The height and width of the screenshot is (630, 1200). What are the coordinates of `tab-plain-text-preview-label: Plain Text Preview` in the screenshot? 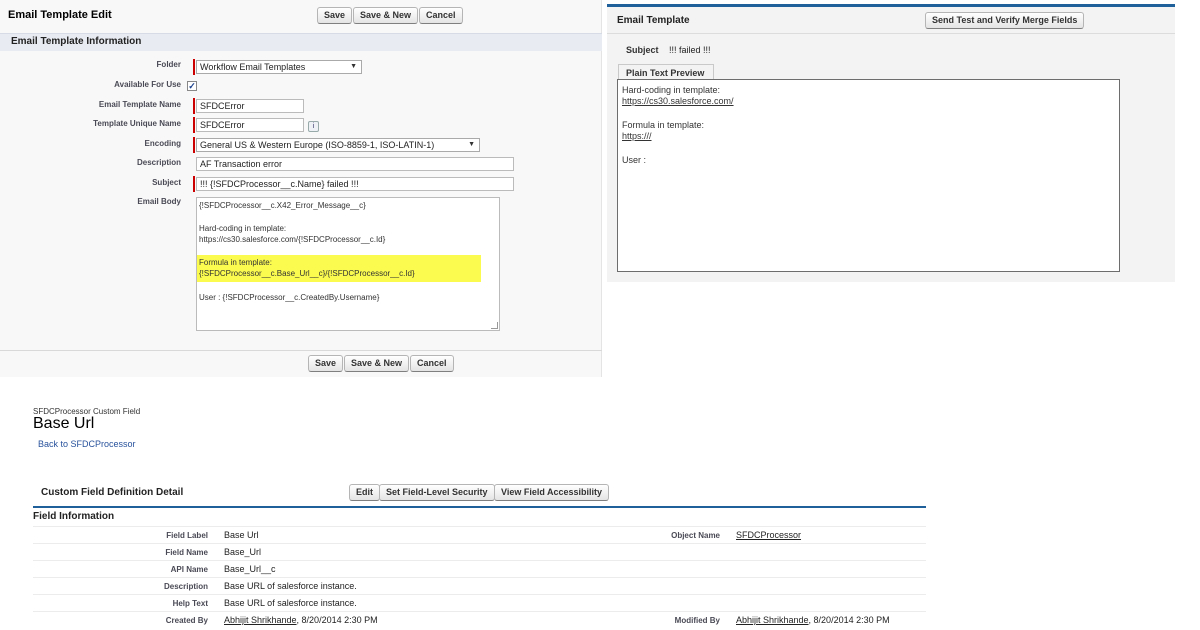 It's located at (665, 73).